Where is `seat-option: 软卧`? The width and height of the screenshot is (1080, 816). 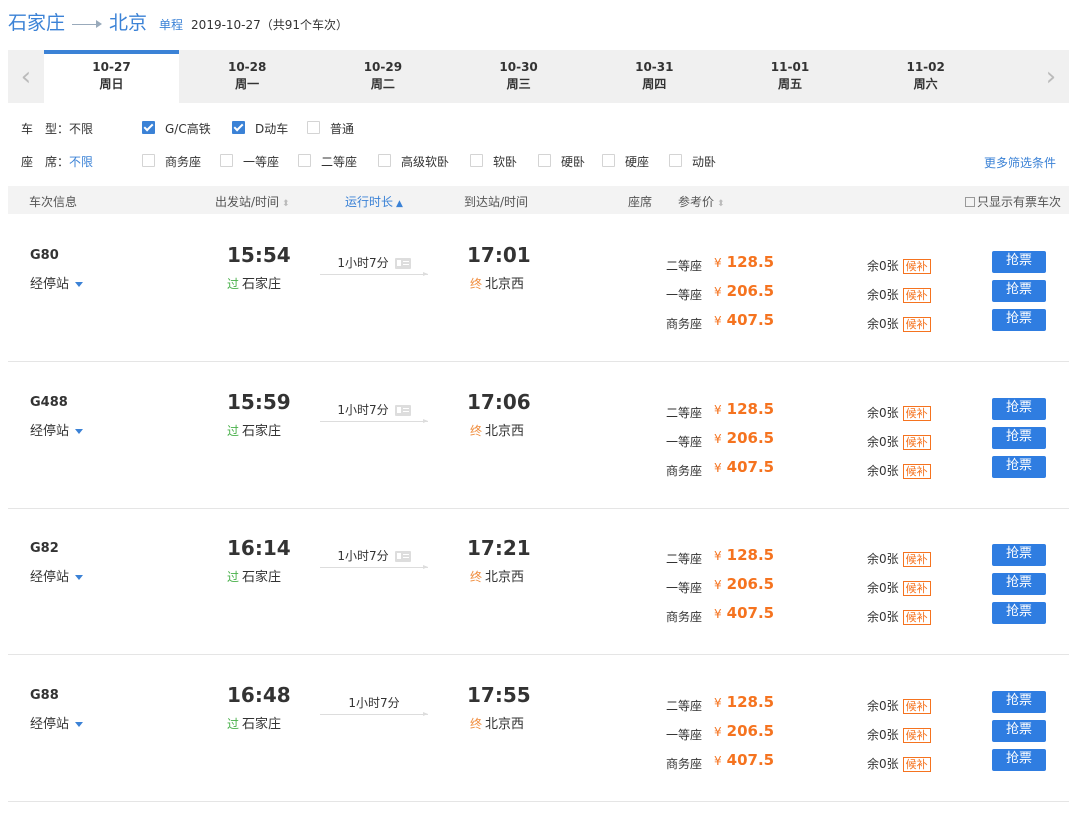
seat-option: 软卧 is located at coordinates (493, 161).